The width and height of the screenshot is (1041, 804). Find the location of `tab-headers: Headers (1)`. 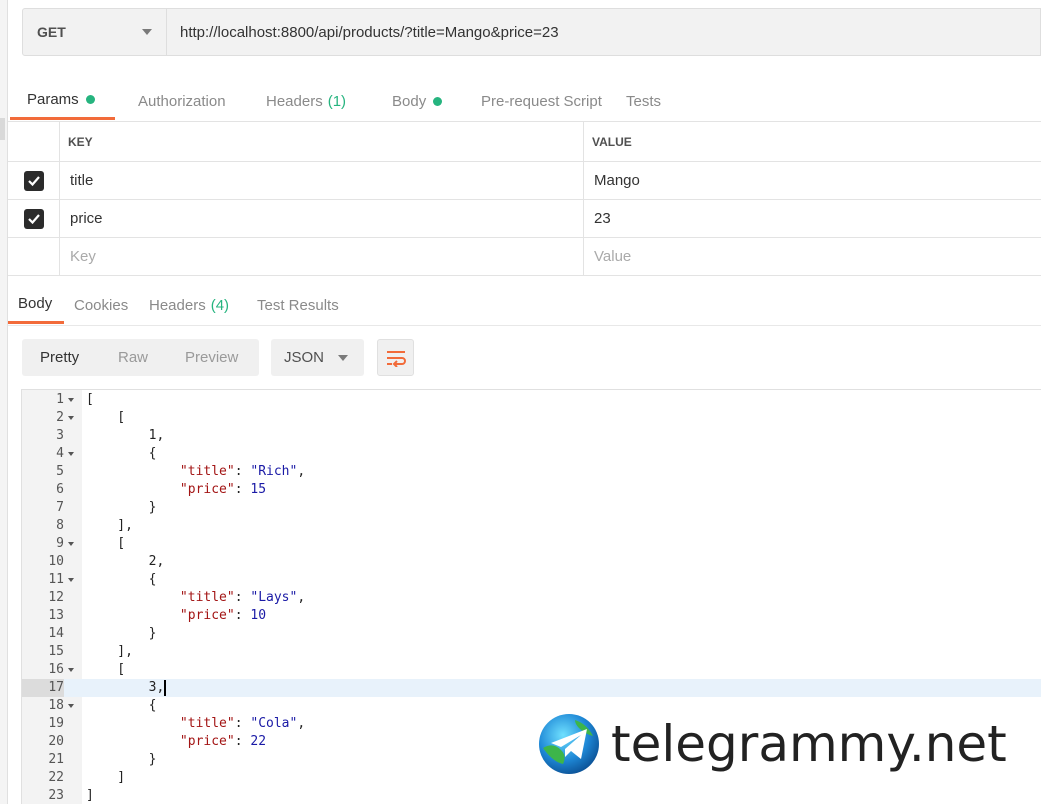

tab-headers: Headers (1) is located at coordinates (310, 101).